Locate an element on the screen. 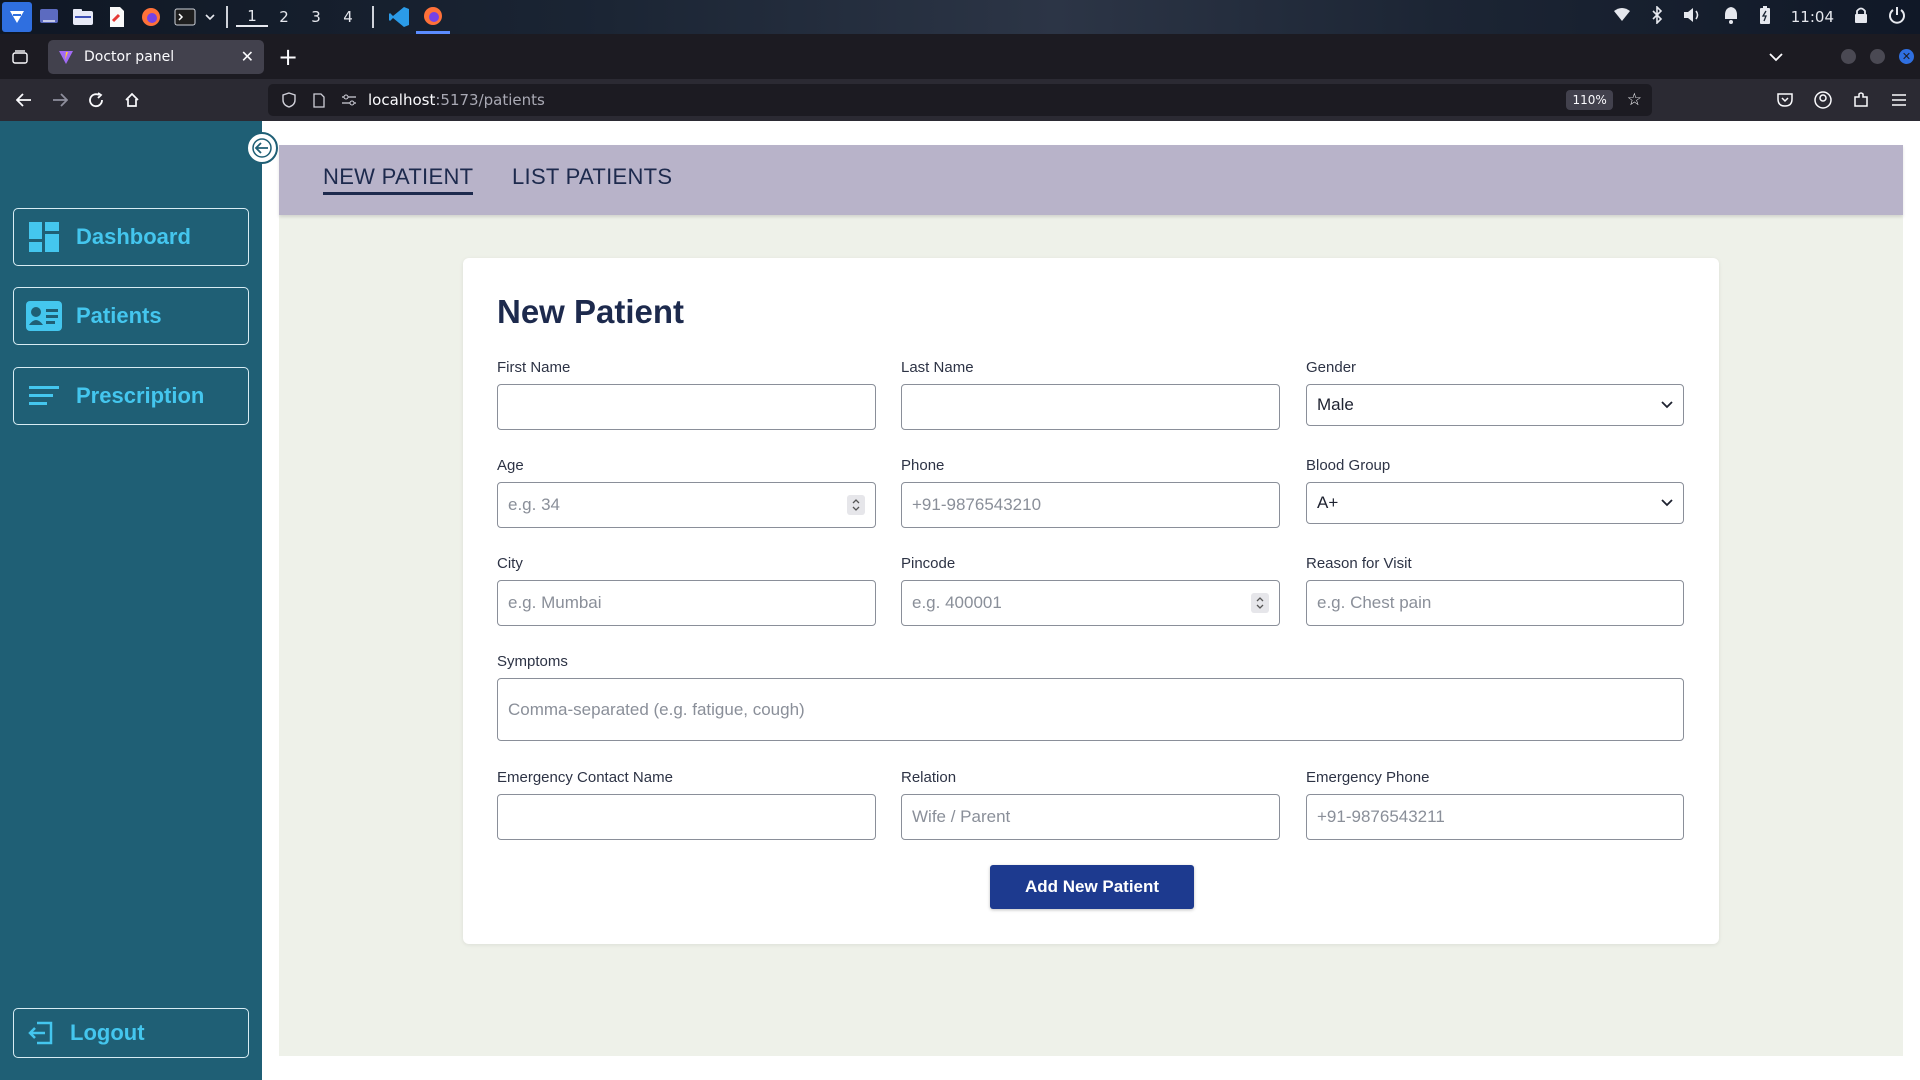 The width and height of the screenshot is (1920, 1080). battery-icon is located at coordinates (1765, 17).